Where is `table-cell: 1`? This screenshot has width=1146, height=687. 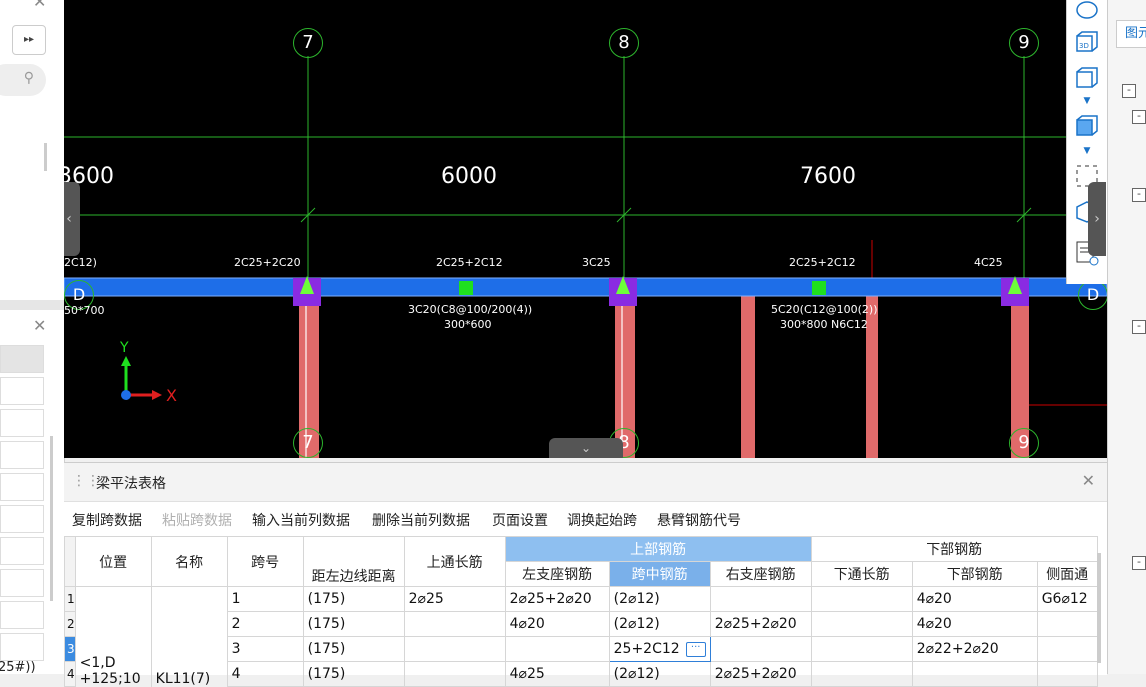
table-cell: 1 is located at coordinates (265, 599).